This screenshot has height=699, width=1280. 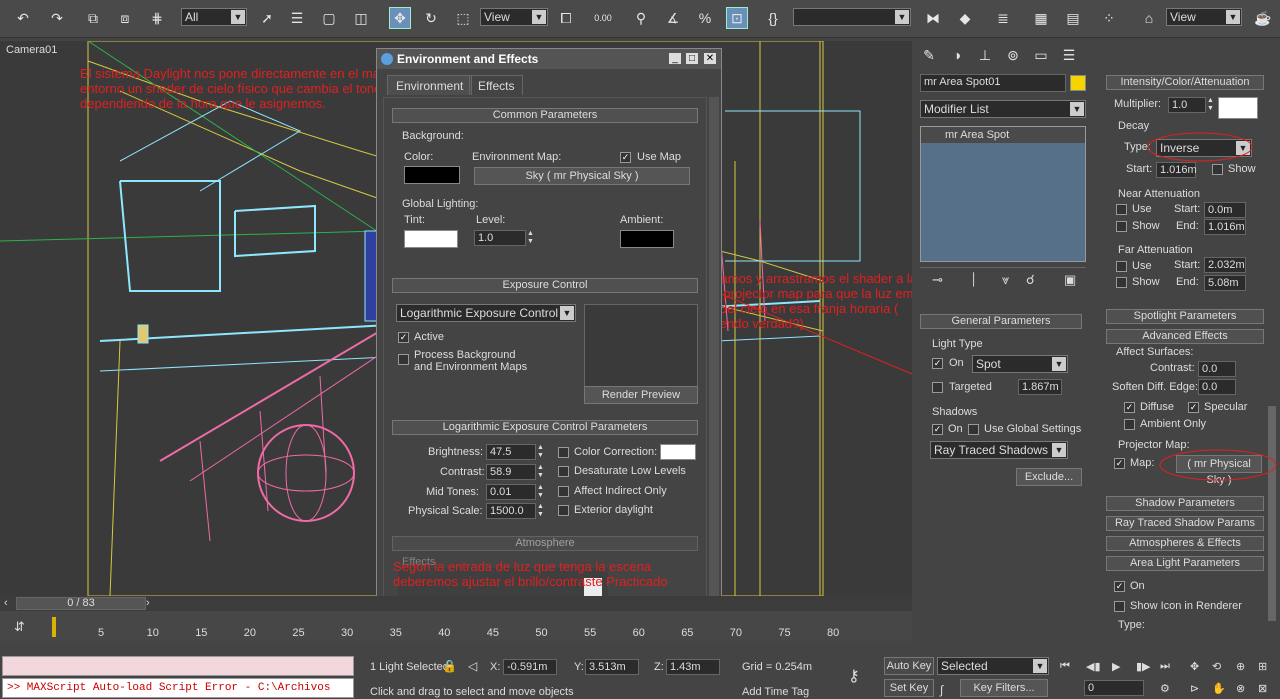 I want to click on desaturate-checkbox, so click(x=563, y=471).